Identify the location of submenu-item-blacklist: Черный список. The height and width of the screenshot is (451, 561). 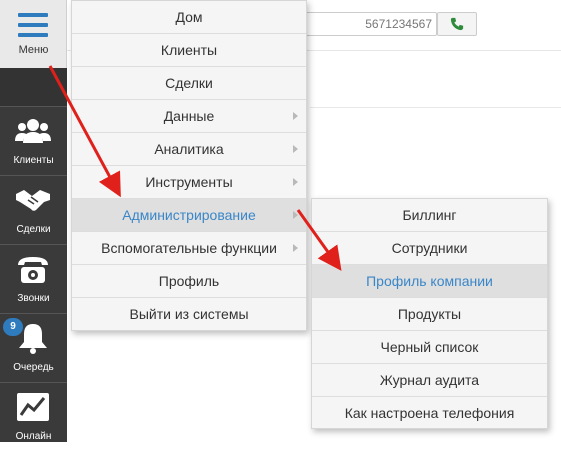
(429, 347).